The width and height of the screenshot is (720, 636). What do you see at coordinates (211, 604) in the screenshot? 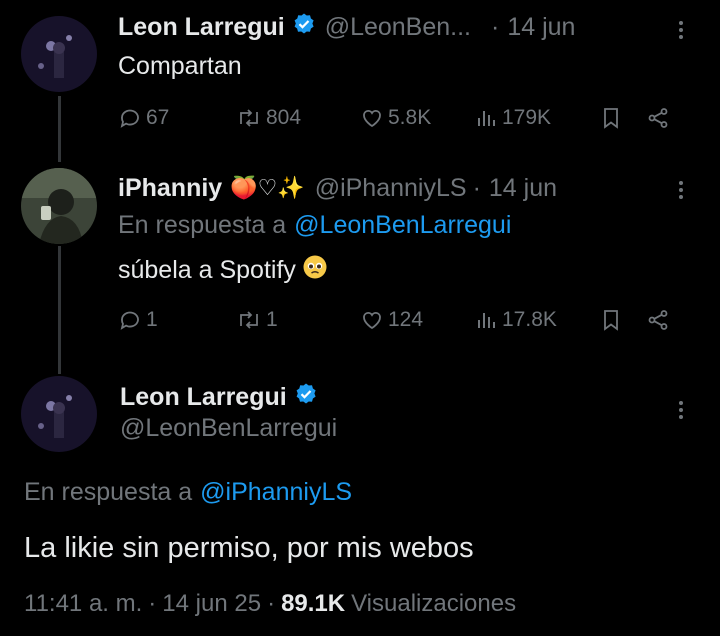
I see `tweet-date: 14 jun 25` at bounding box center [211, 604].